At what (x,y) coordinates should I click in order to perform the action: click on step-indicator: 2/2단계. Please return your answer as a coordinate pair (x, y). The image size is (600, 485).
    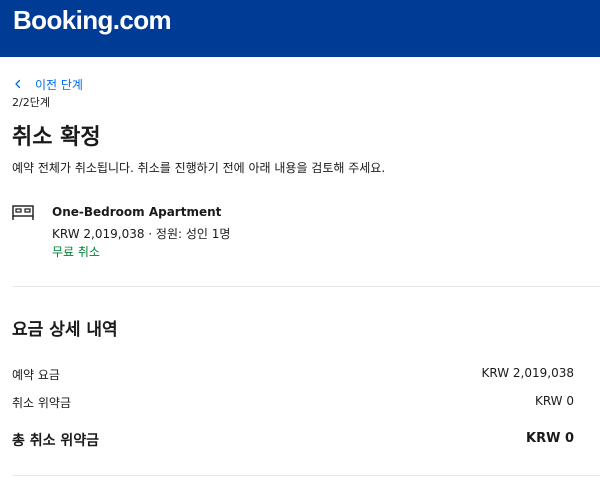
    Looking at the image, I should click on (31, 102).